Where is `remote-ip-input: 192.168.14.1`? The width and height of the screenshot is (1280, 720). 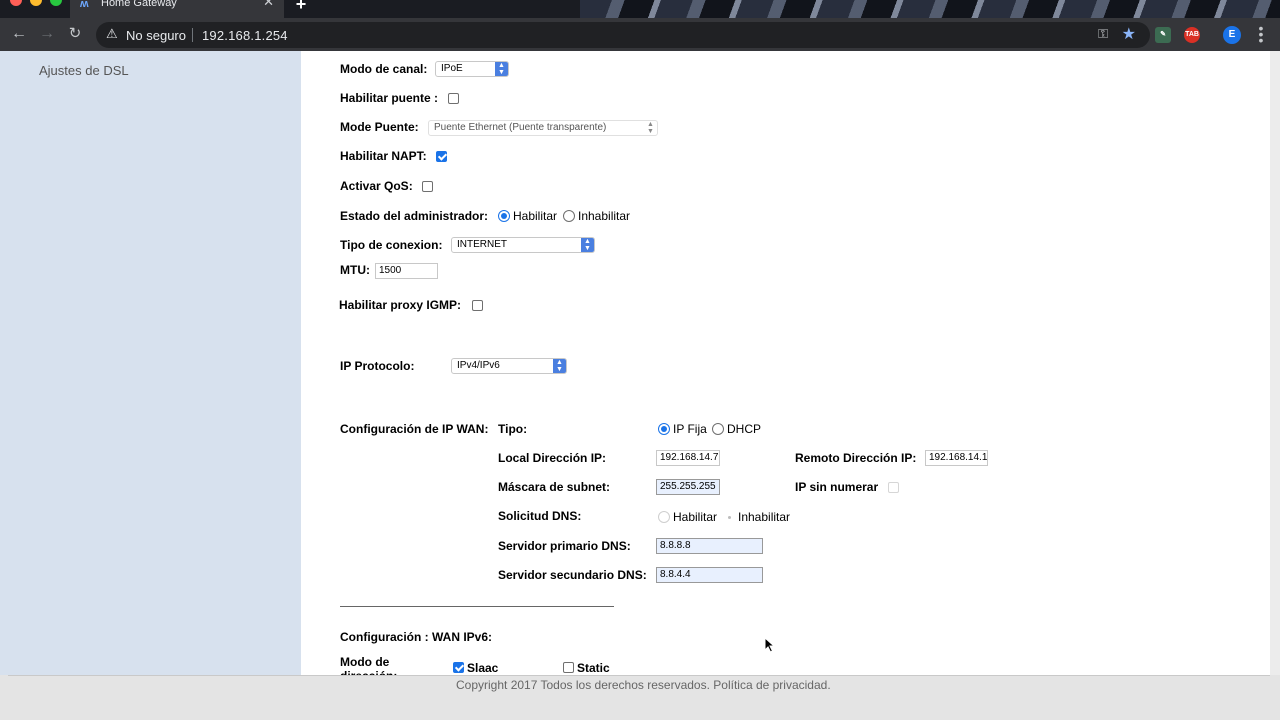 remote-ip-input: 192.168.14.1 is located at coordinates (956, 458).